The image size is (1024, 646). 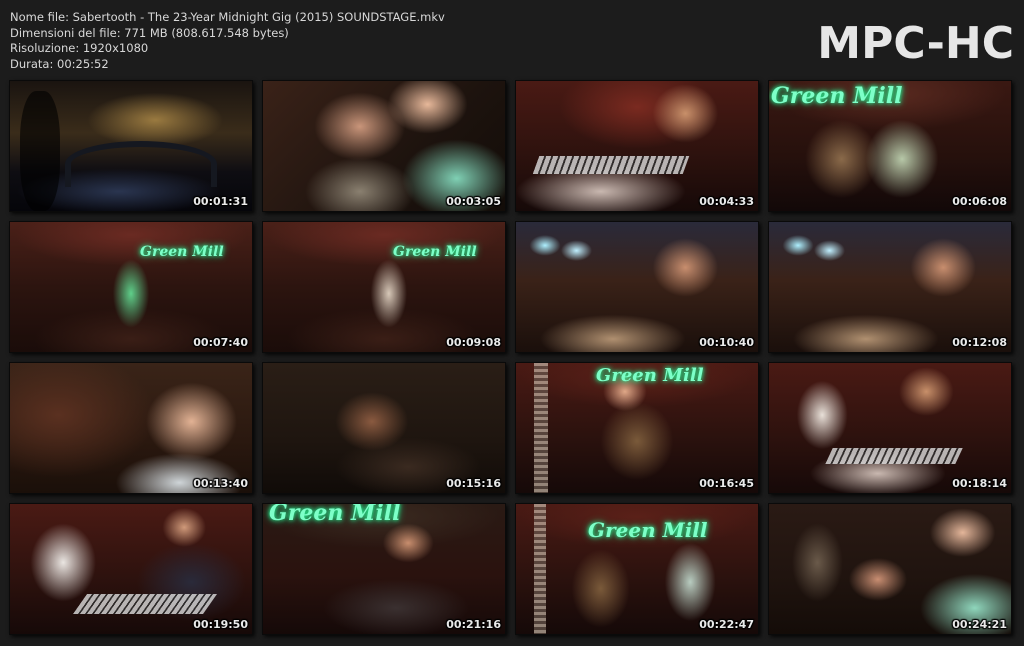 I want to click on timestamp: 00:04:33, so click(x=726, y=201).